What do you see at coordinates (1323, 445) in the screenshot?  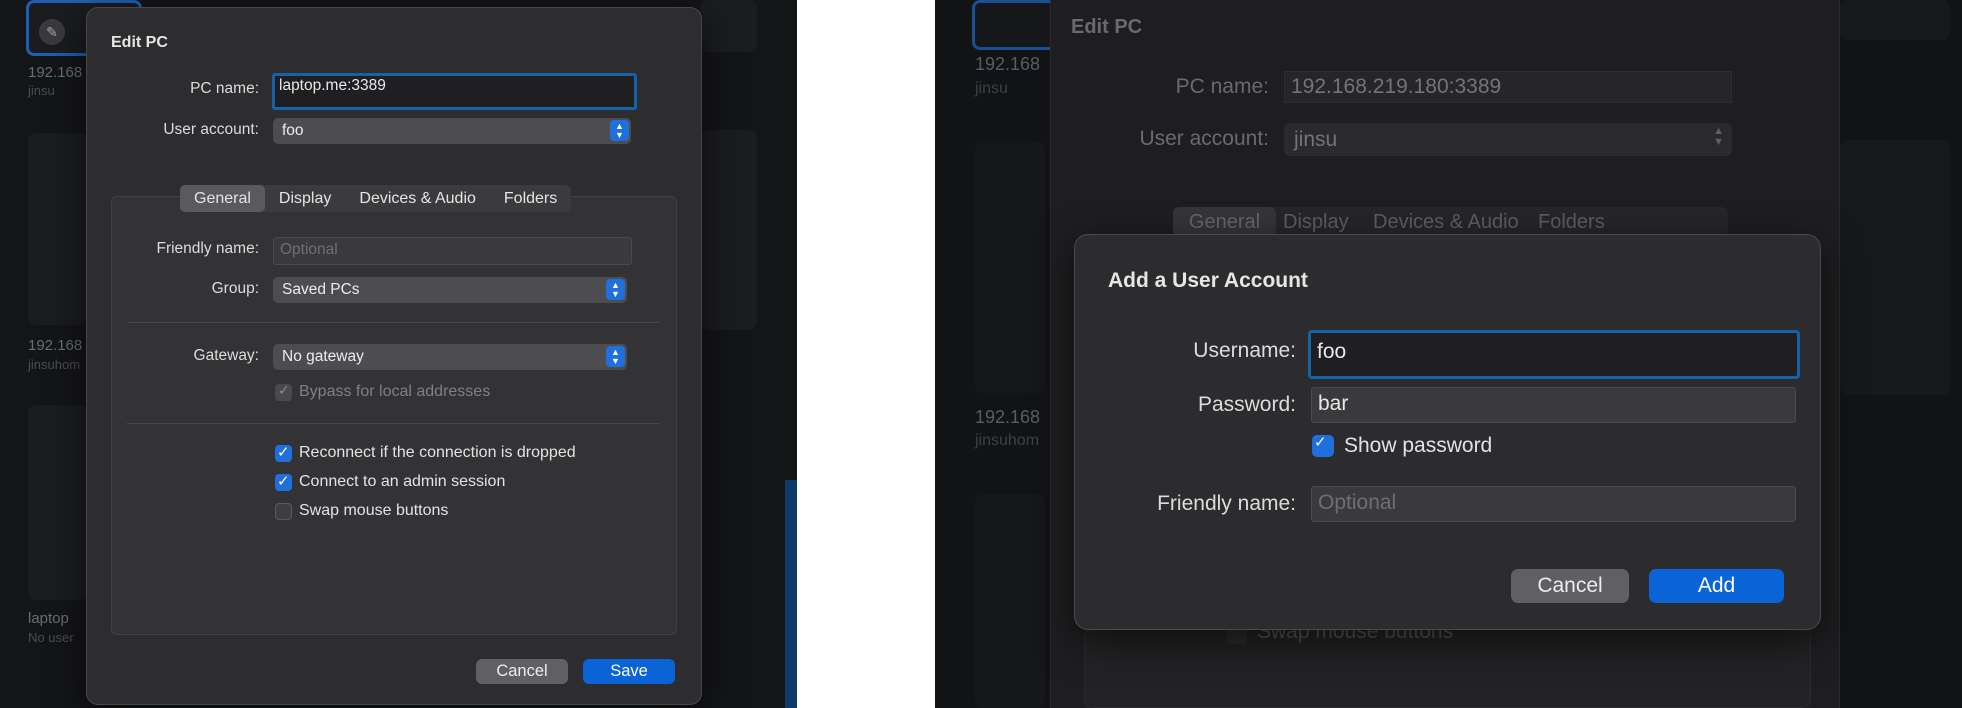 I see `show-password-checkbox` at bounding box center [1323, 445].